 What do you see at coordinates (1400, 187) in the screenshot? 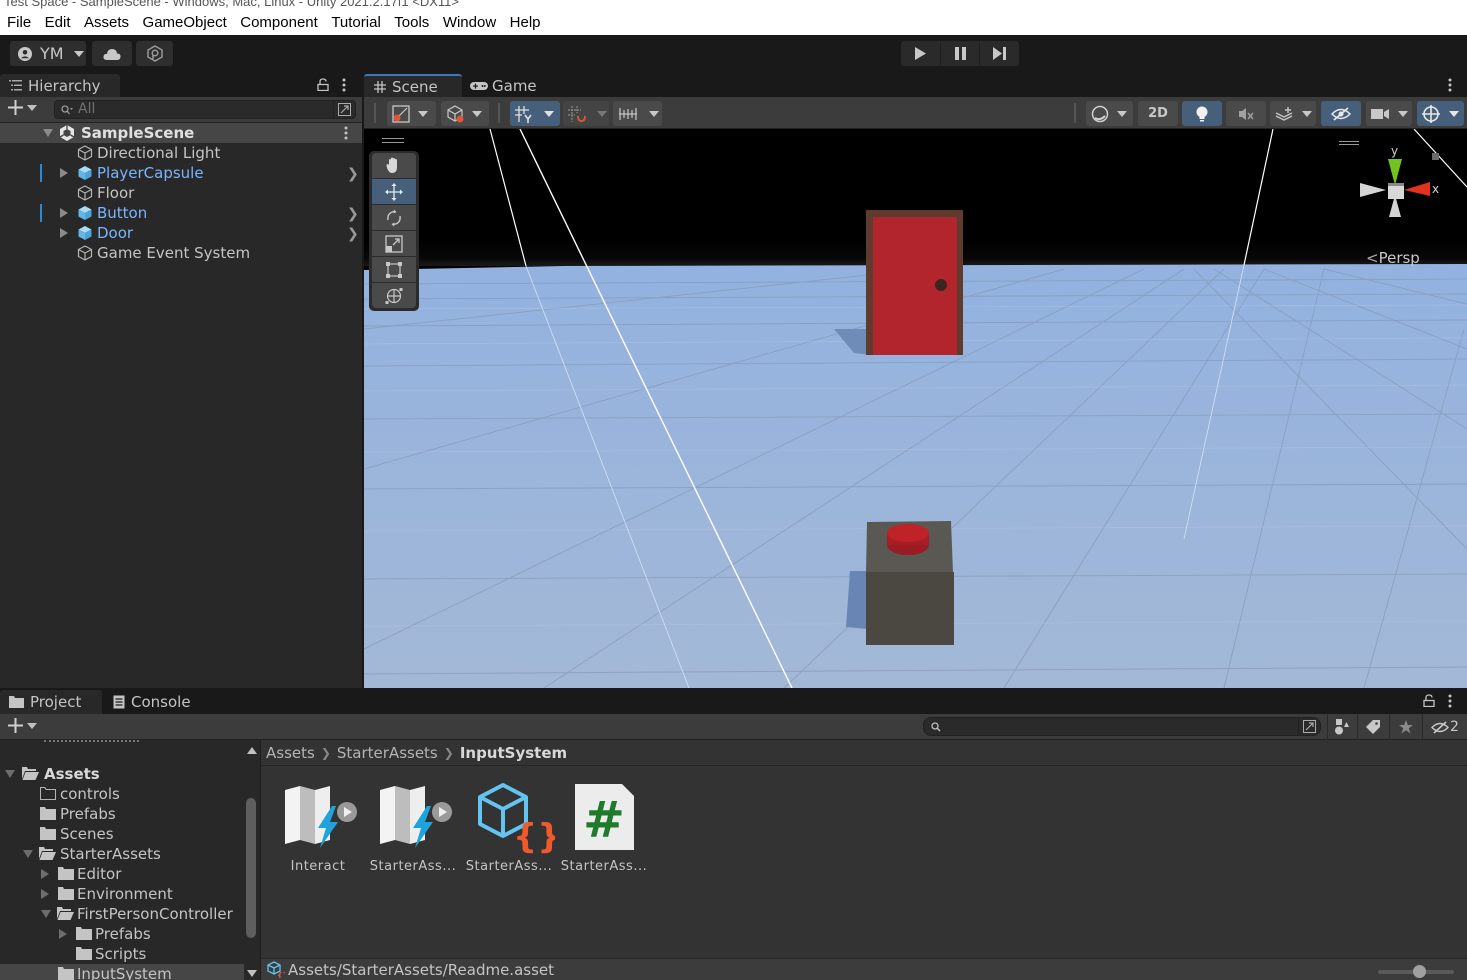
I see `orientation-gizmo: y x` at bounding box center [1400, 187].